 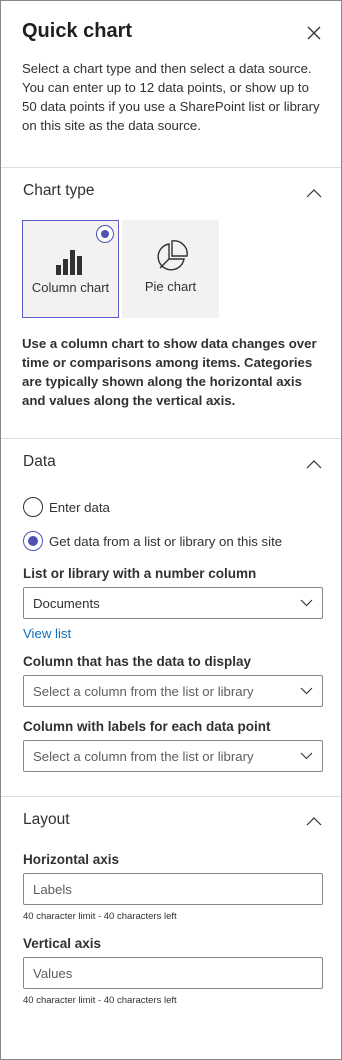 What do you see at coordinates (147, 726) in the screenshot?
I see `labels-column-label: Column with labels for each data point` at bounding box center [147, 726].